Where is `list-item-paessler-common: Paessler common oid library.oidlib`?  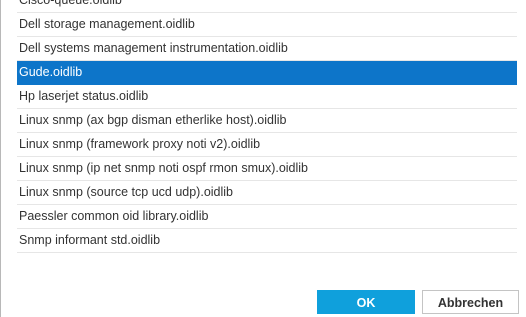
list-item-paessler-common: Paessler common oid library.oidlib is located at coordinates (267, 217).